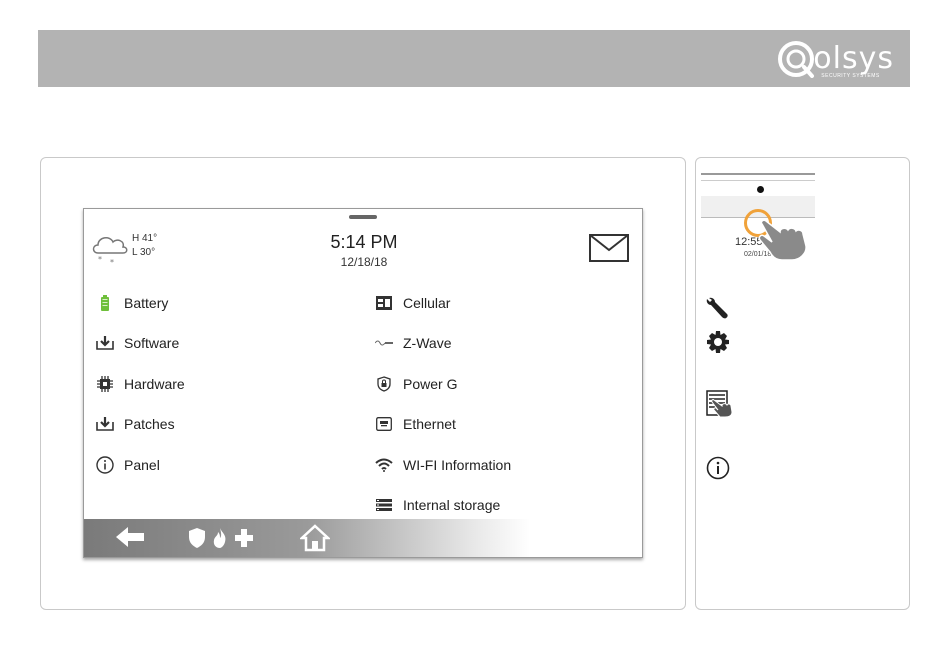 The height and width of the screenshot is (659, 950). Describe the element at coordinates (609, 248) in the screenshot. I see `mail-icon` at that location.